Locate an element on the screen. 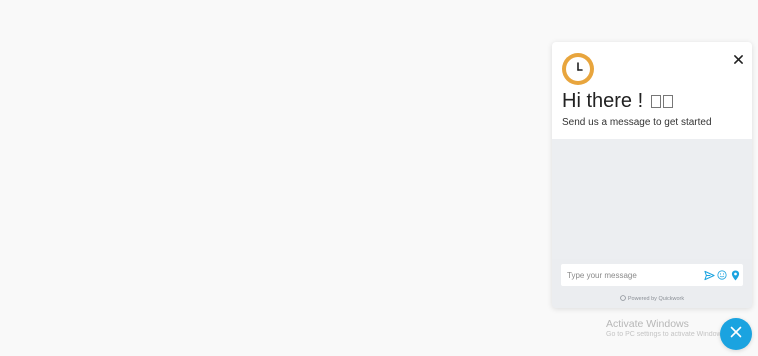 The height and width of the screenshot is (356, 758). powered-by: Powered by Quickwork is located at coordinates (652, 299).